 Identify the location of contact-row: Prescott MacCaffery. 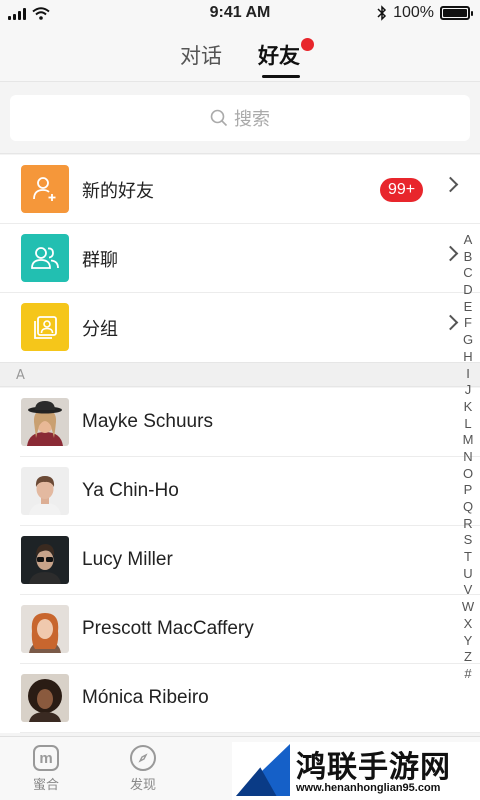
(240, 629).